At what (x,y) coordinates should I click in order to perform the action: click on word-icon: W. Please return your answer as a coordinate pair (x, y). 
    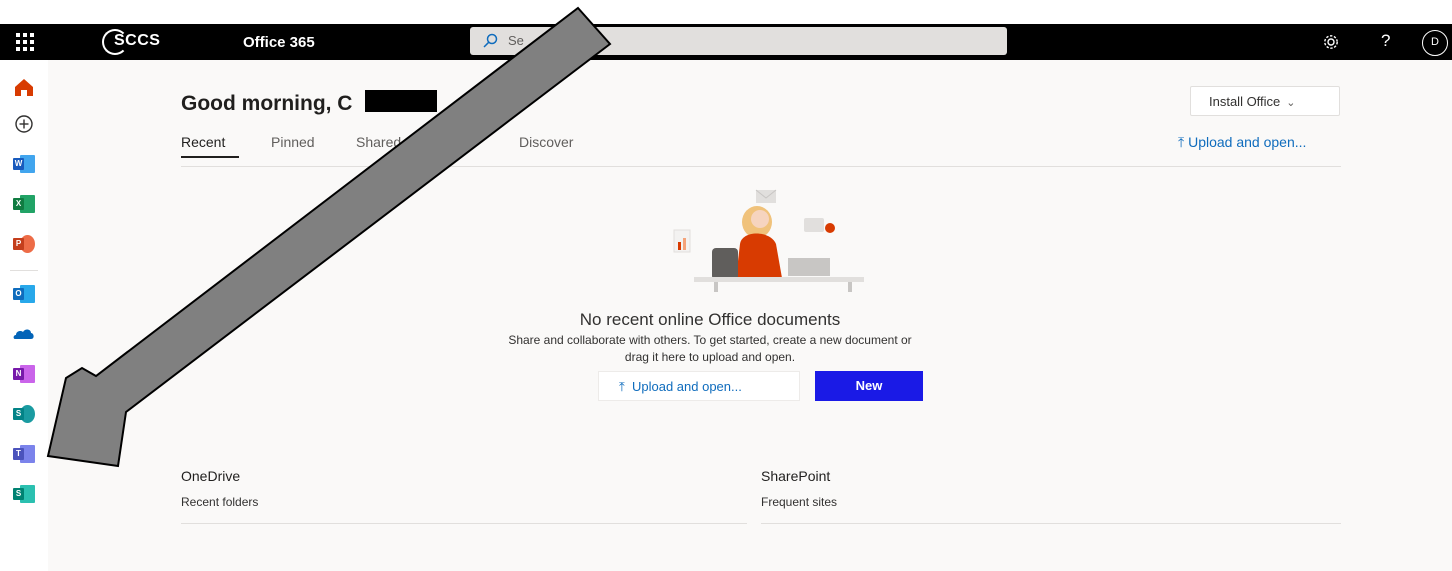
    Looking at the image, I should click on (24, 164).